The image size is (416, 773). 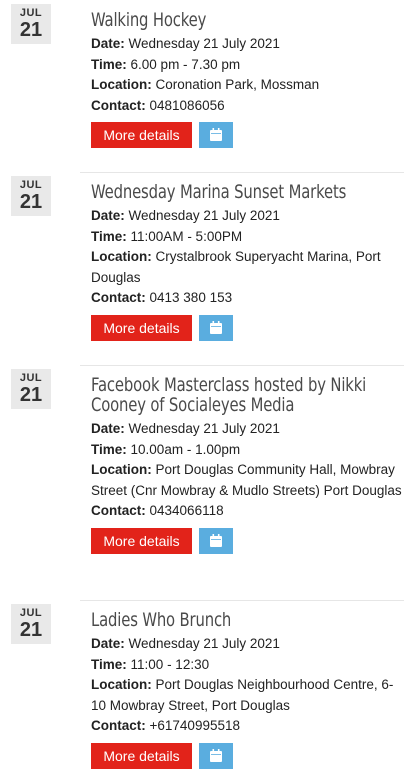 What do you see at coordinates (185, 64) in the screenshot?
I see `event-time: 6.00 pm - 7.30 pm` at bounding box center [185, 64].